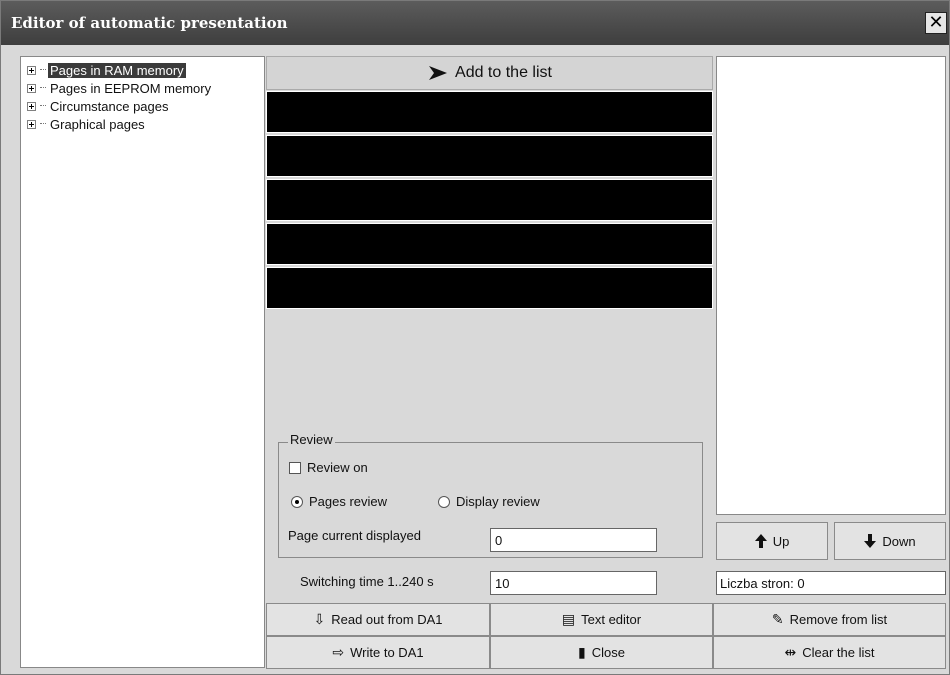  Describe the element at coordinates (870, 541) in the screenshot. I see `arrow-down-icon` at that location.